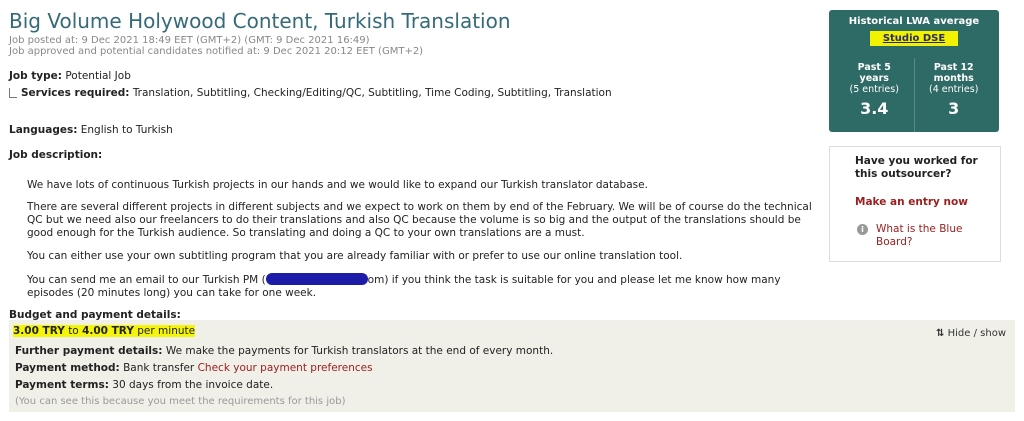 The height and width of the screenshot is (421, 1024). Describe the element at coordinates (35, 76) in the screenshot. I see `job-type-label: Job type:` at that location.